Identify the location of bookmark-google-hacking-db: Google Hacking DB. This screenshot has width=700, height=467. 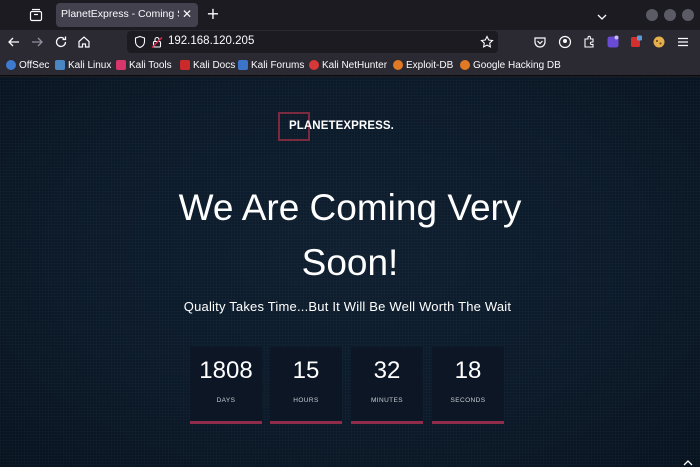
(510, 65).